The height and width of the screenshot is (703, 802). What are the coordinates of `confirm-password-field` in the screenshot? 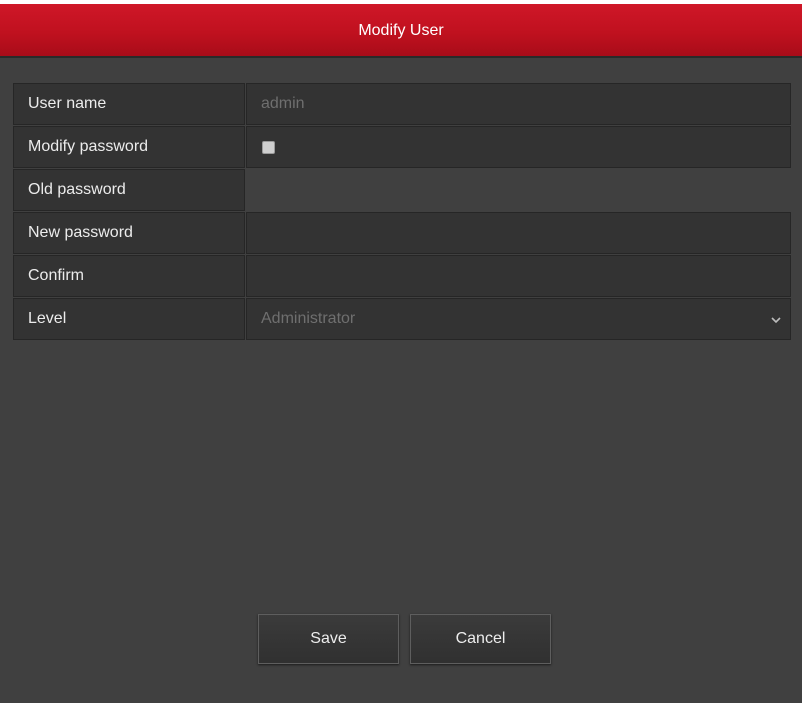 It's located at (518, 276).